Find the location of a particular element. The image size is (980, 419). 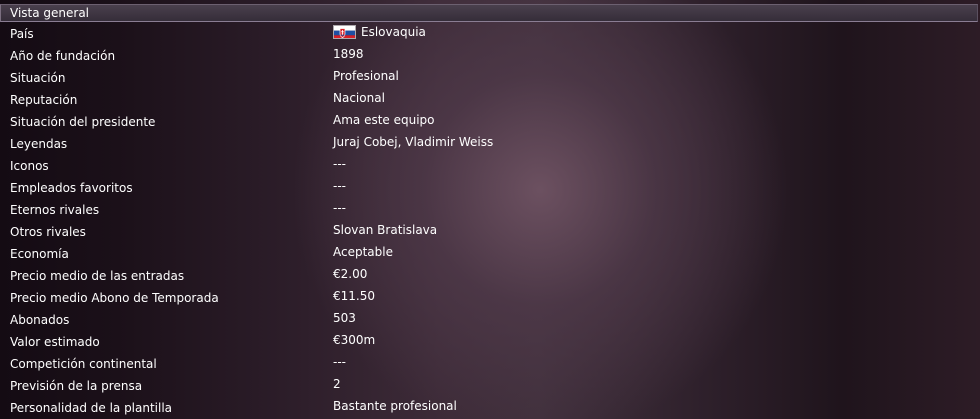

info-row-founded: Año de fundación 1898 is located at coordinates (490, 56).